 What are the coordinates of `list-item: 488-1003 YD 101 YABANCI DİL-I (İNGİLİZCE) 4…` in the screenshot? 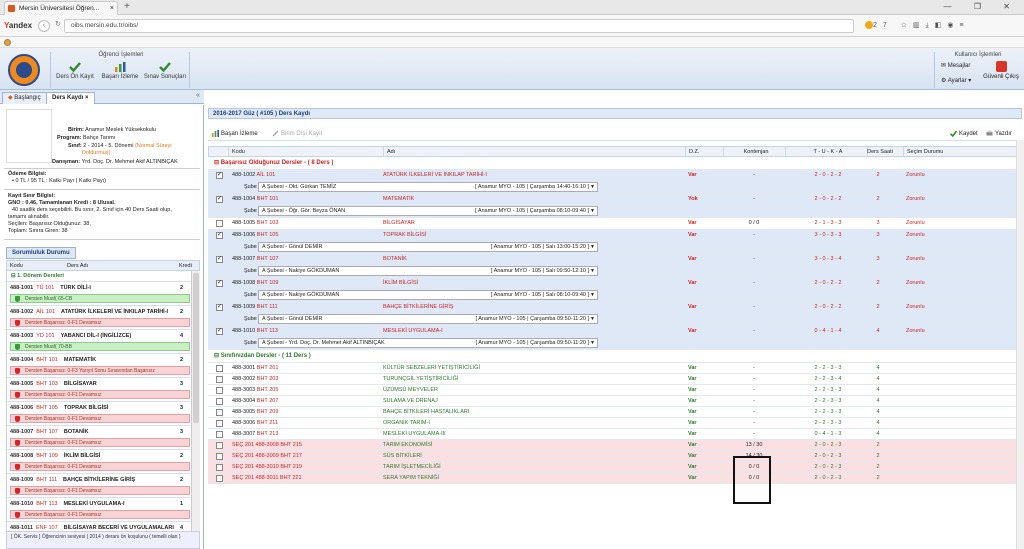 It's located at (103, 342).